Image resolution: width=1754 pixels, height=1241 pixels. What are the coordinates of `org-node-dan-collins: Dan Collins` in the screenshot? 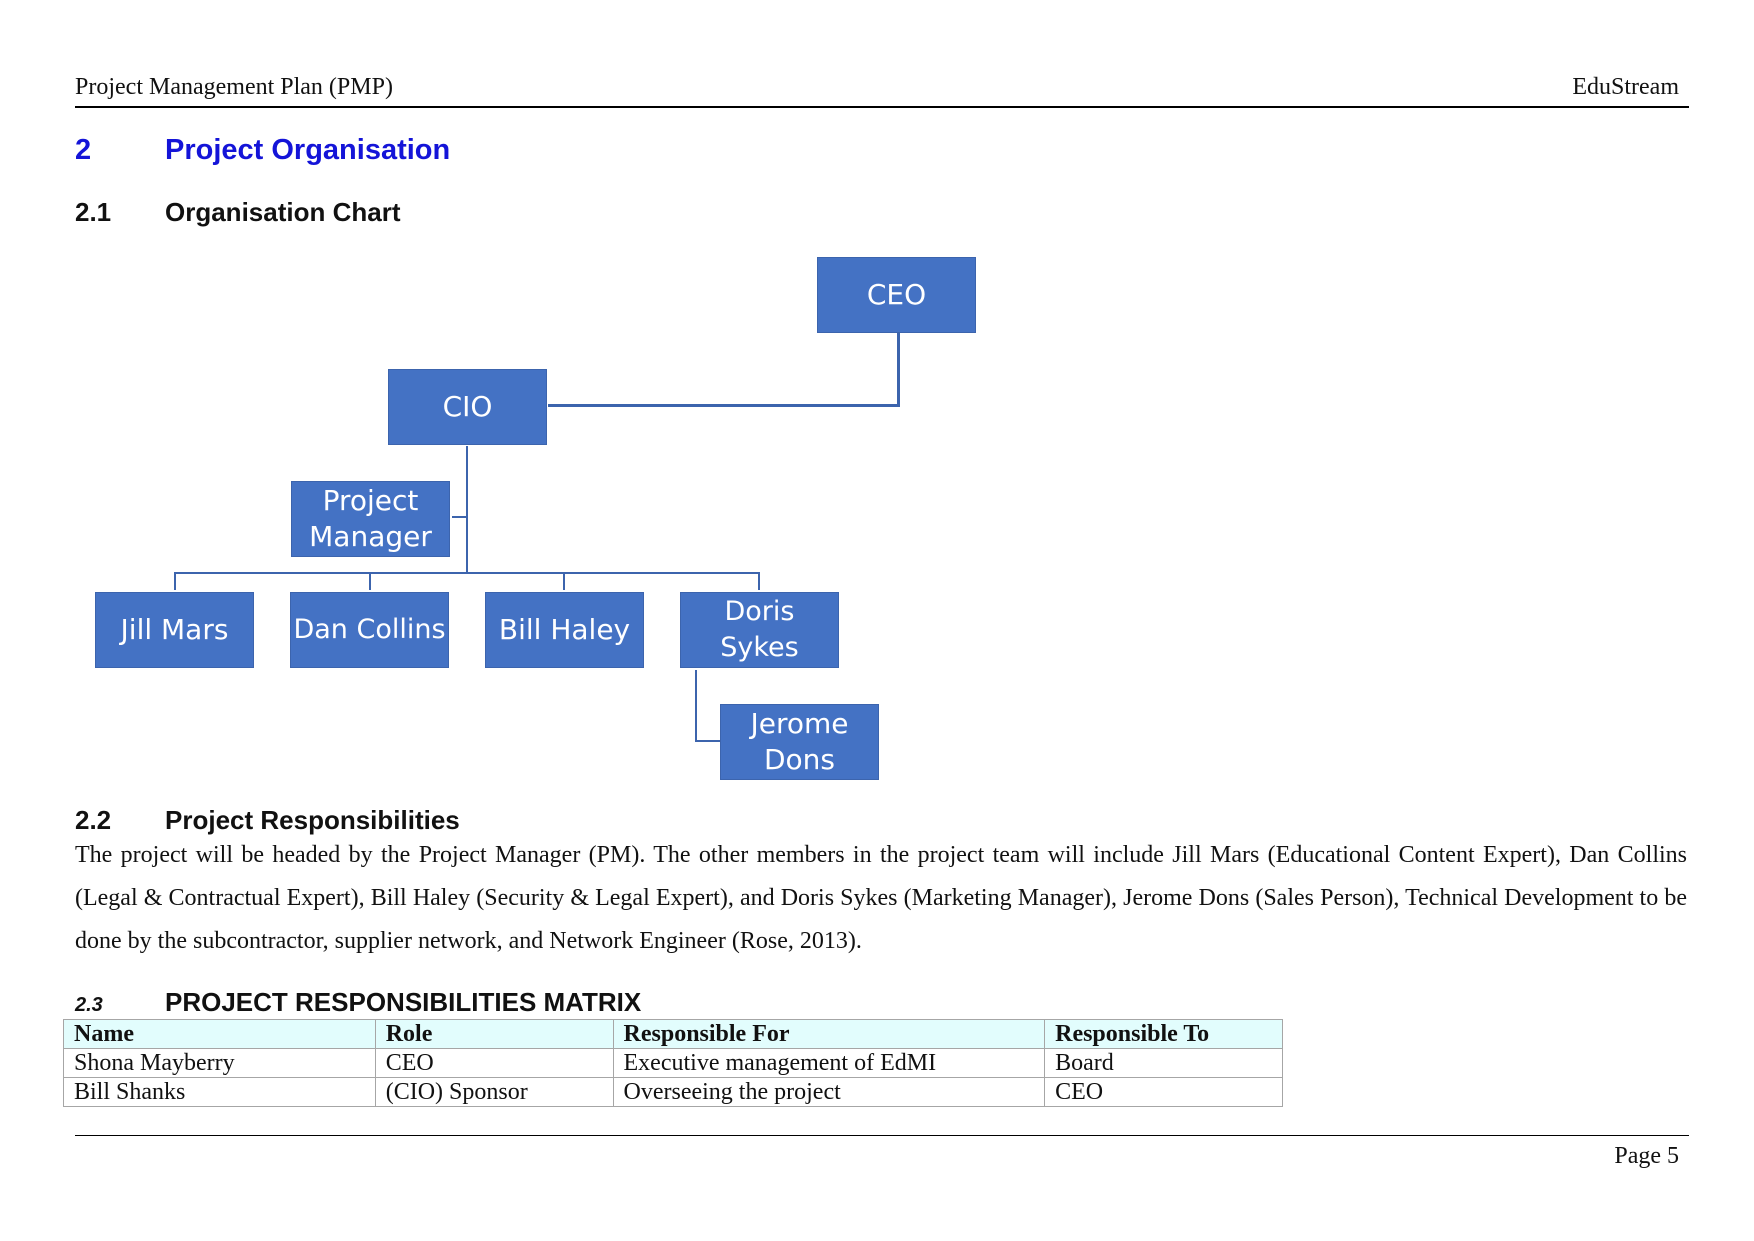 It's located at (369, 630).